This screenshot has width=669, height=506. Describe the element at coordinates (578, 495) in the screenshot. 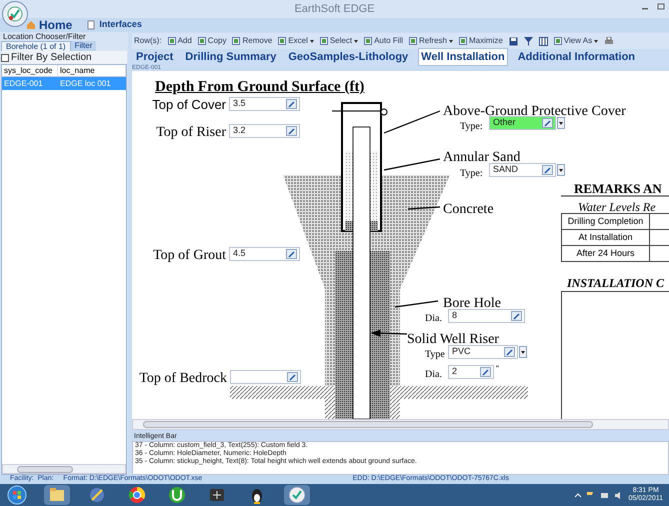

I see `chevron-up-icon` at that location.